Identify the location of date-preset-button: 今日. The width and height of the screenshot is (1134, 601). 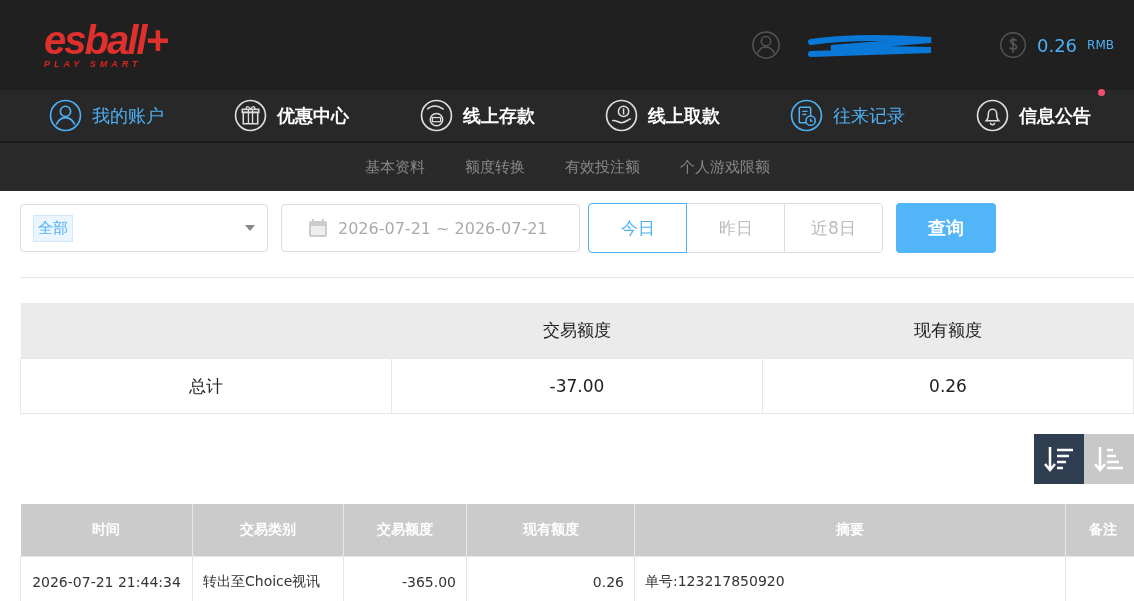
(637, 228).